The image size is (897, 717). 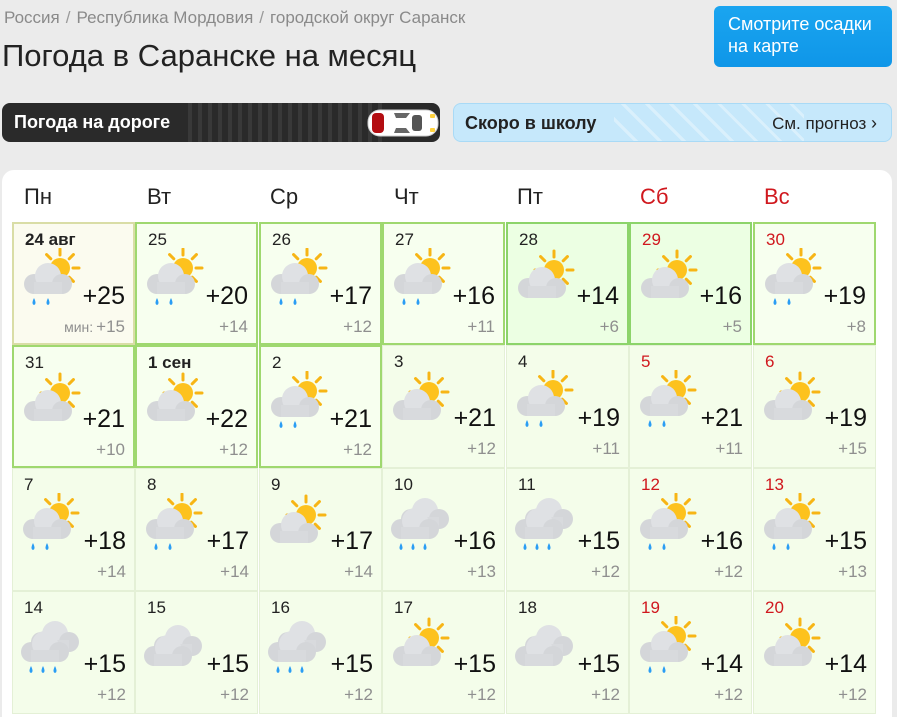 I want to click on road-pattern, so click(x=282, y=122).